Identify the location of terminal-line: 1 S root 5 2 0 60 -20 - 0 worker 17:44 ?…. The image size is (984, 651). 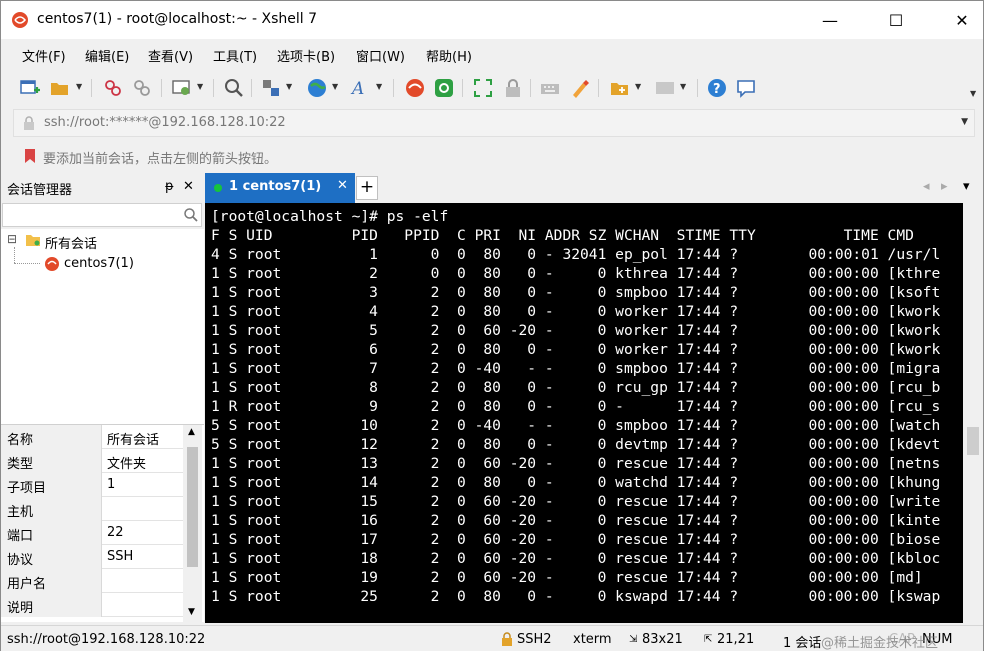
(576, 330).